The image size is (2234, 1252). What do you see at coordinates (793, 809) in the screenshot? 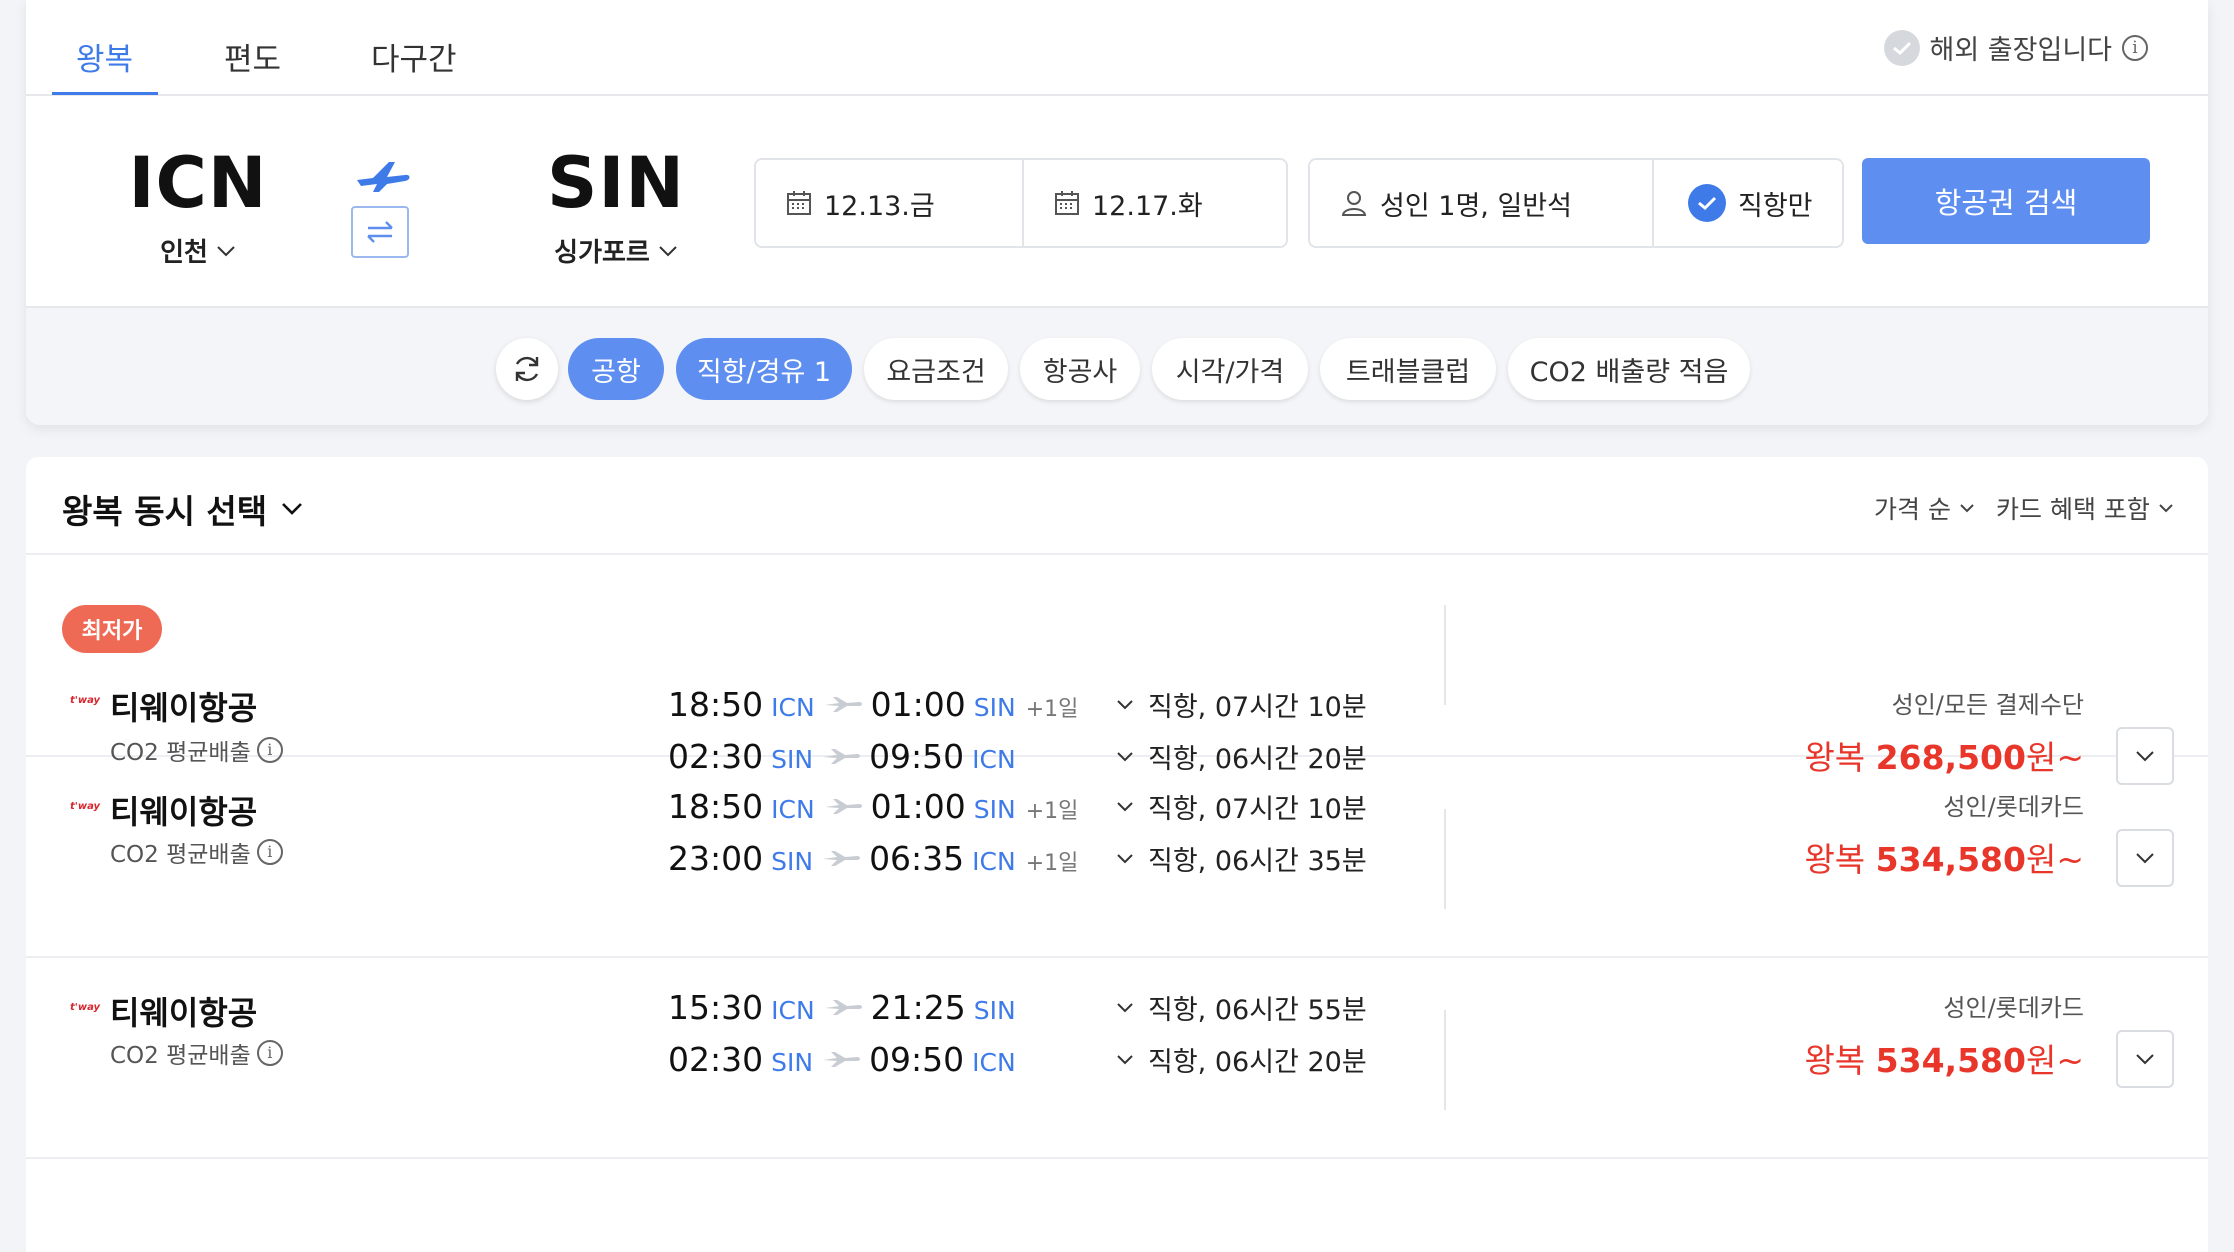
I see `departure-airport: ICN` at bounding box center [793, 809].